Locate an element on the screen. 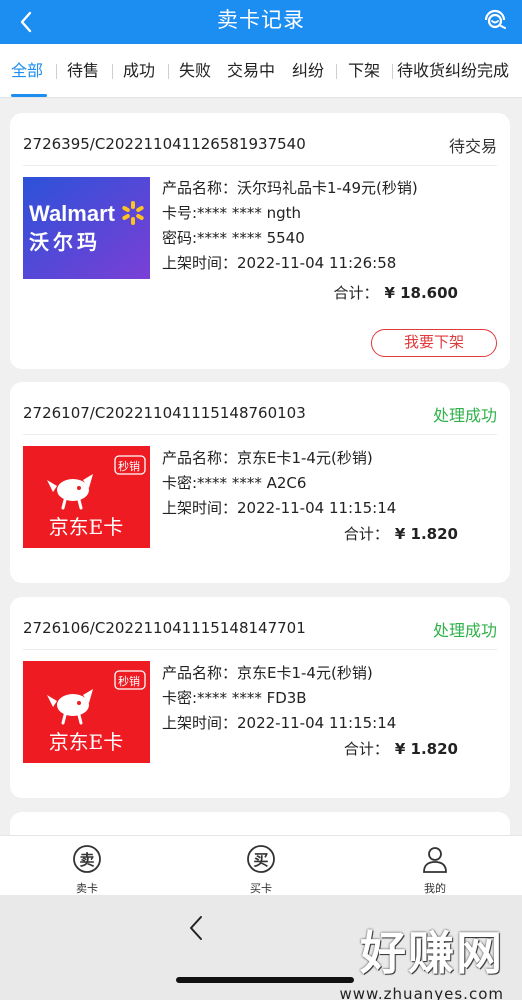  nav-label: 买卡 is located at coordinates (261, 888).